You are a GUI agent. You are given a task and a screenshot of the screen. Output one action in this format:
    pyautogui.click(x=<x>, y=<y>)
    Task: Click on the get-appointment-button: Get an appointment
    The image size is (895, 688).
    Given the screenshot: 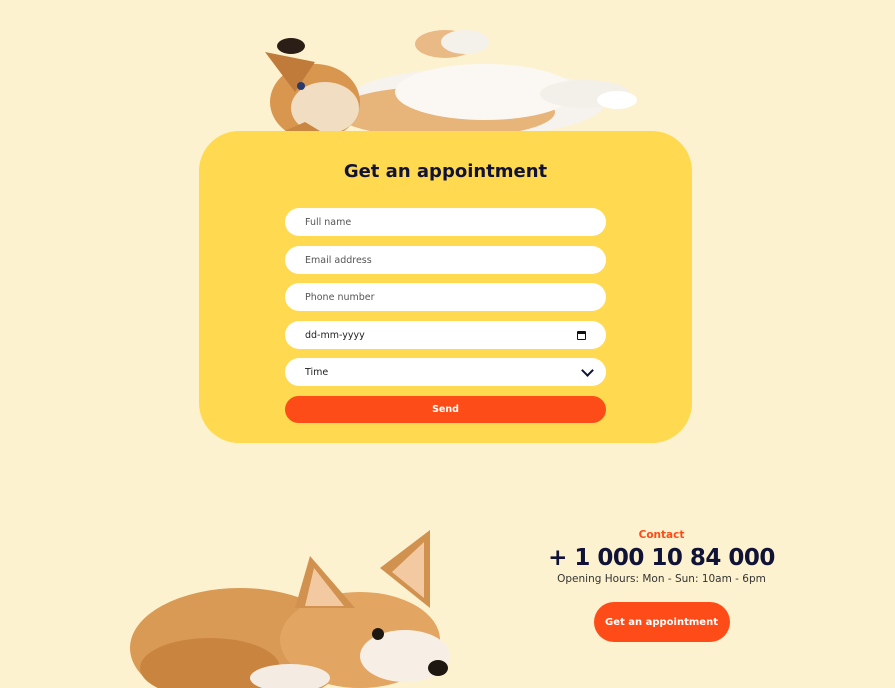 What is the action you would take?
    pyautogui.click(x=661, y=622)
    